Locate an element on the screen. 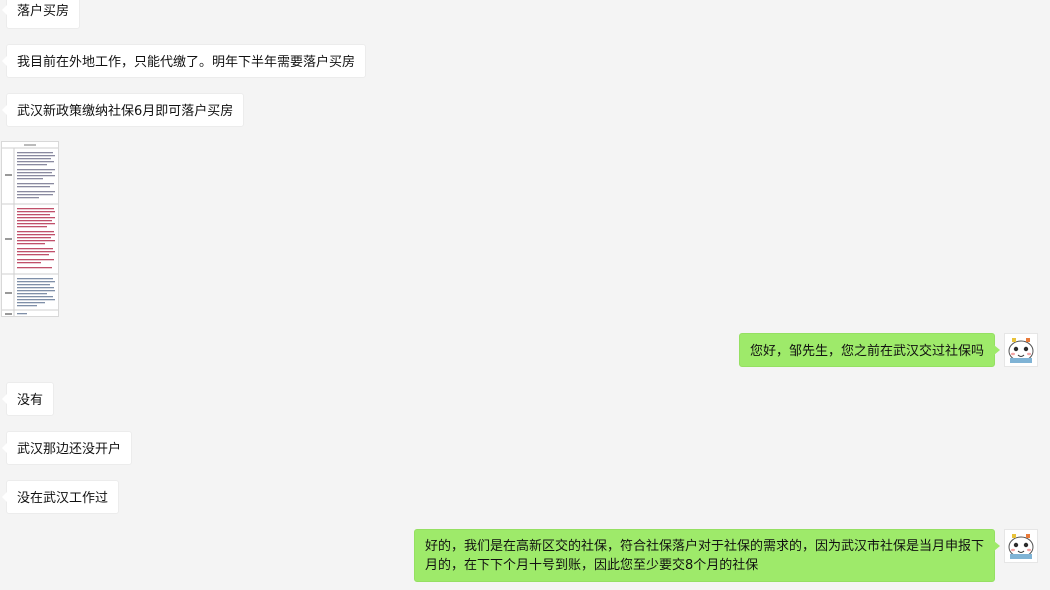  message-bubble: 落户买房 is located at coordinates (41, 14).